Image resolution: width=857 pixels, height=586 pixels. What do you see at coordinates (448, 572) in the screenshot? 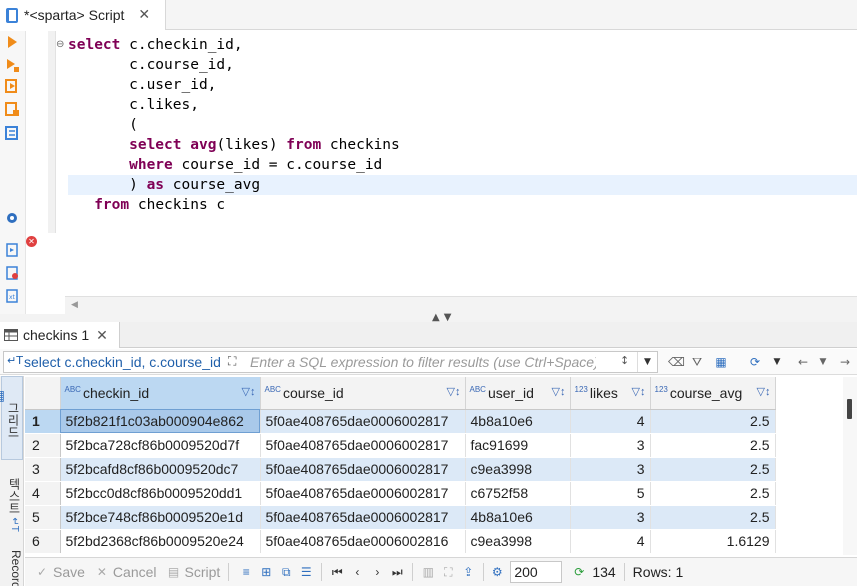
I see `layout-icon: ⛶` at bounding box center [448, 572].